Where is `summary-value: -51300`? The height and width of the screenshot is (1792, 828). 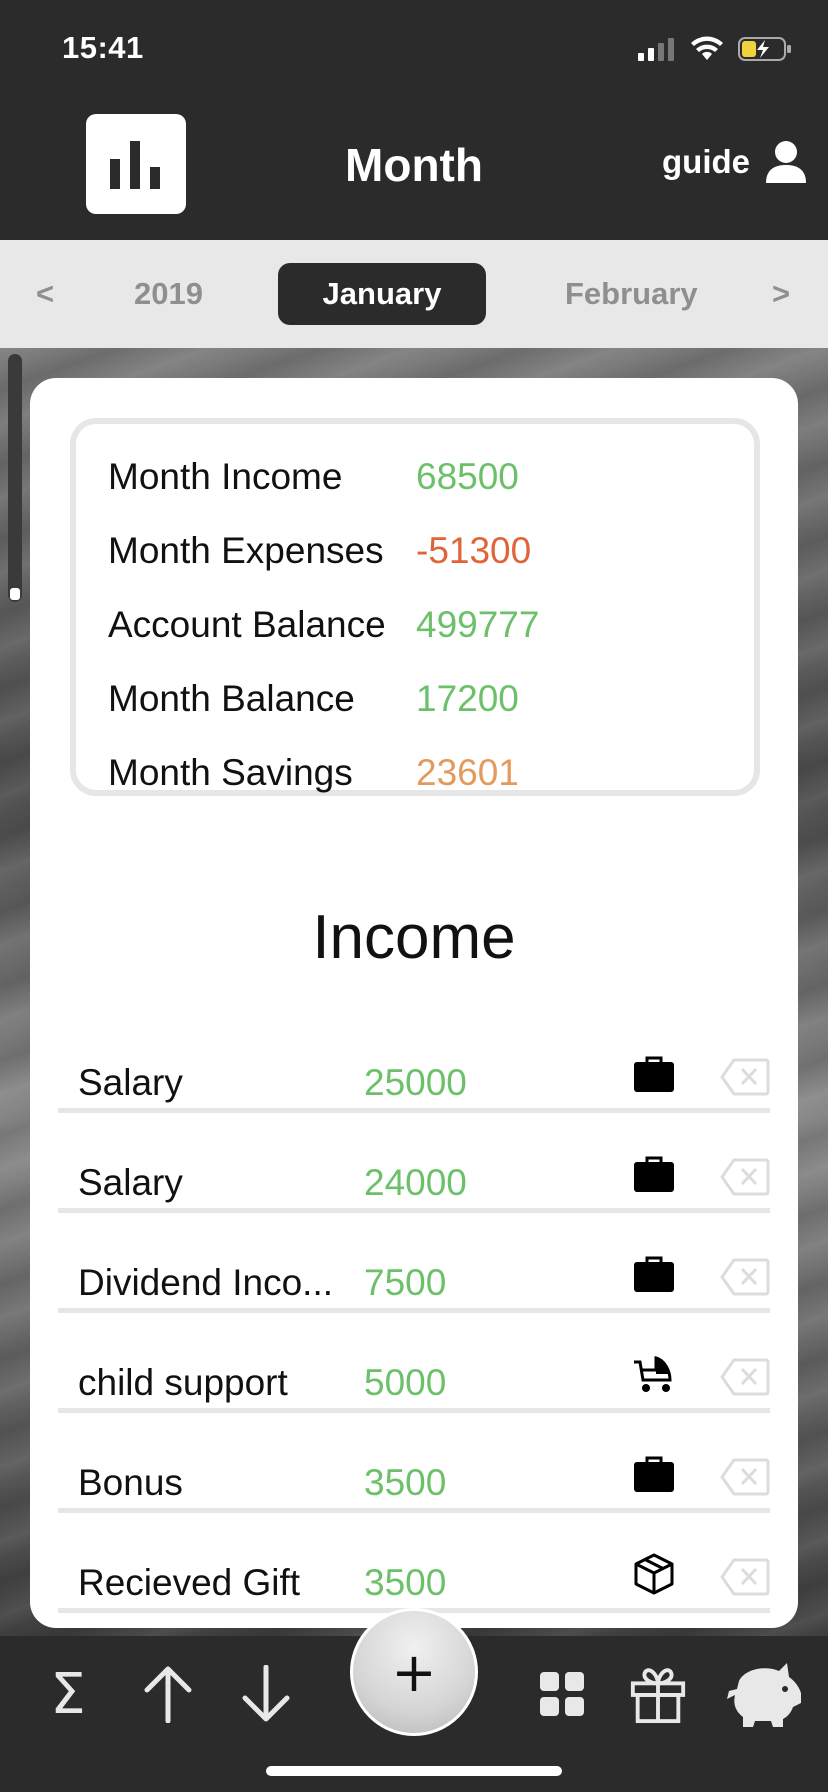 summary-value: -51300 is located at coordinates (474, 550).